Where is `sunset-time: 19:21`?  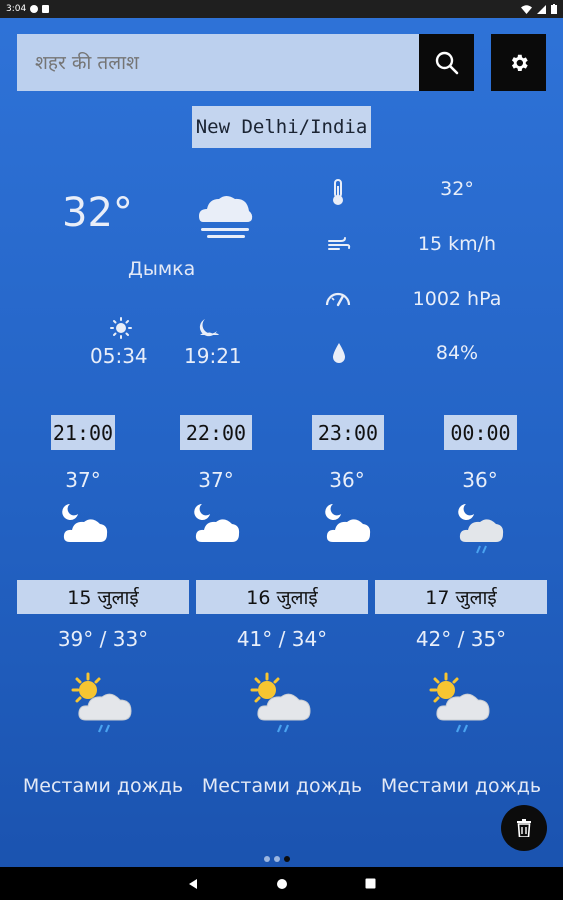 sunset-time: 19:21 is located at coordinates (213, 356).